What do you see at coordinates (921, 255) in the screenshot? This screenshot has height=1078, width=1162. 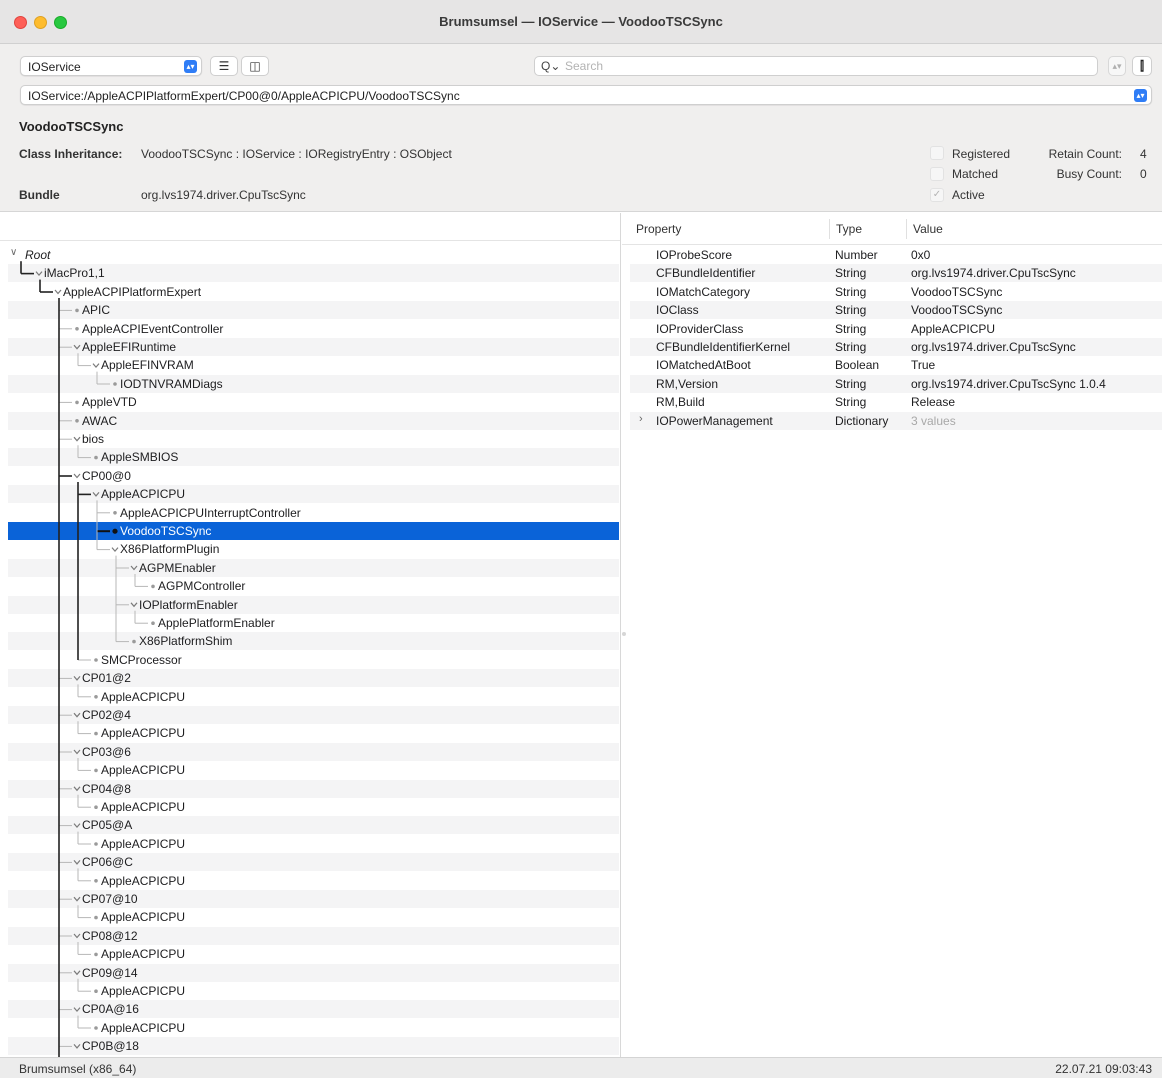 I see `property-value: 0x0` at bounding box center [921, 255].